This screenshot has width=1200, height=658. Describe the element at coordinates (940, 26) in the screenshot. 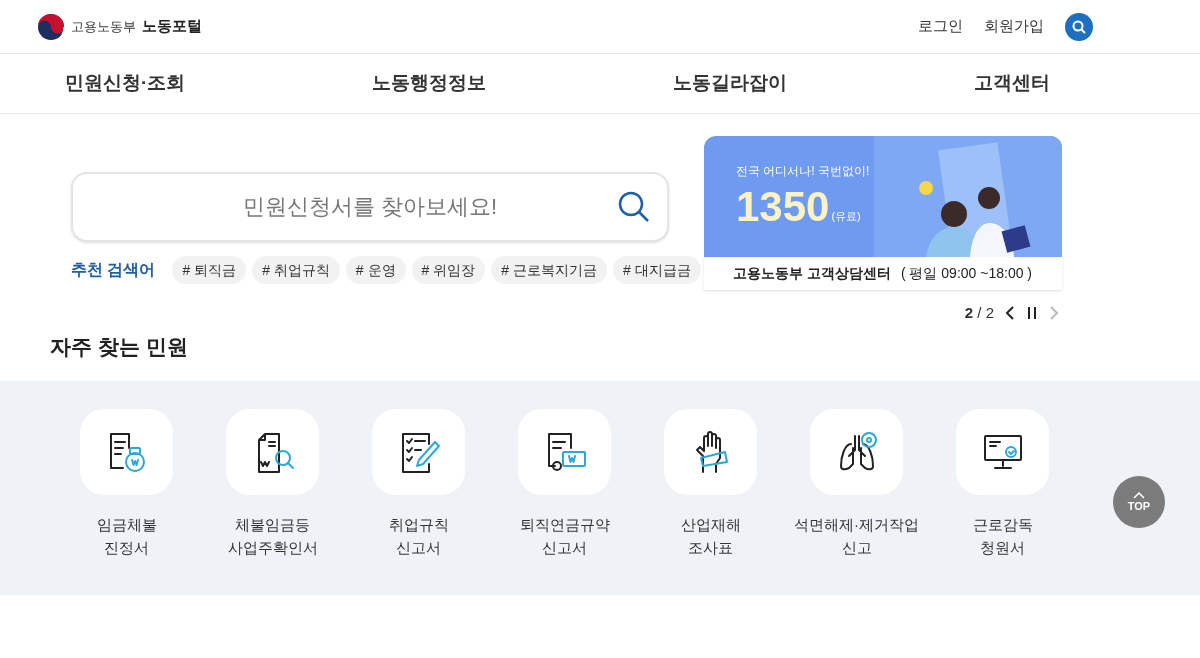

I see `header-link: 로그인` at that location.